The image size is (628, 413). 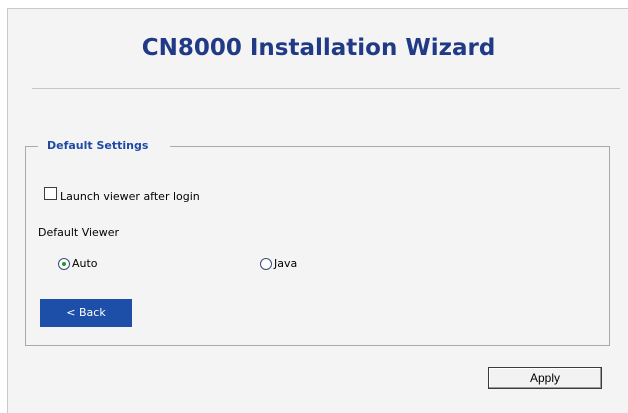 I want to click on radio-selected-icon, so click(x=64, y=263).